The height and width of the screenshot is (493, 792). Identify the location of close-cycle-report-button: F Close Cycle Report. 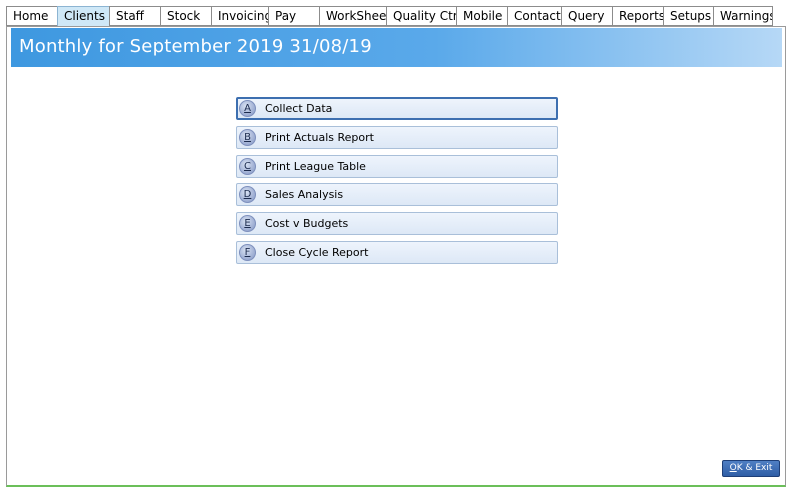
(397, 252).